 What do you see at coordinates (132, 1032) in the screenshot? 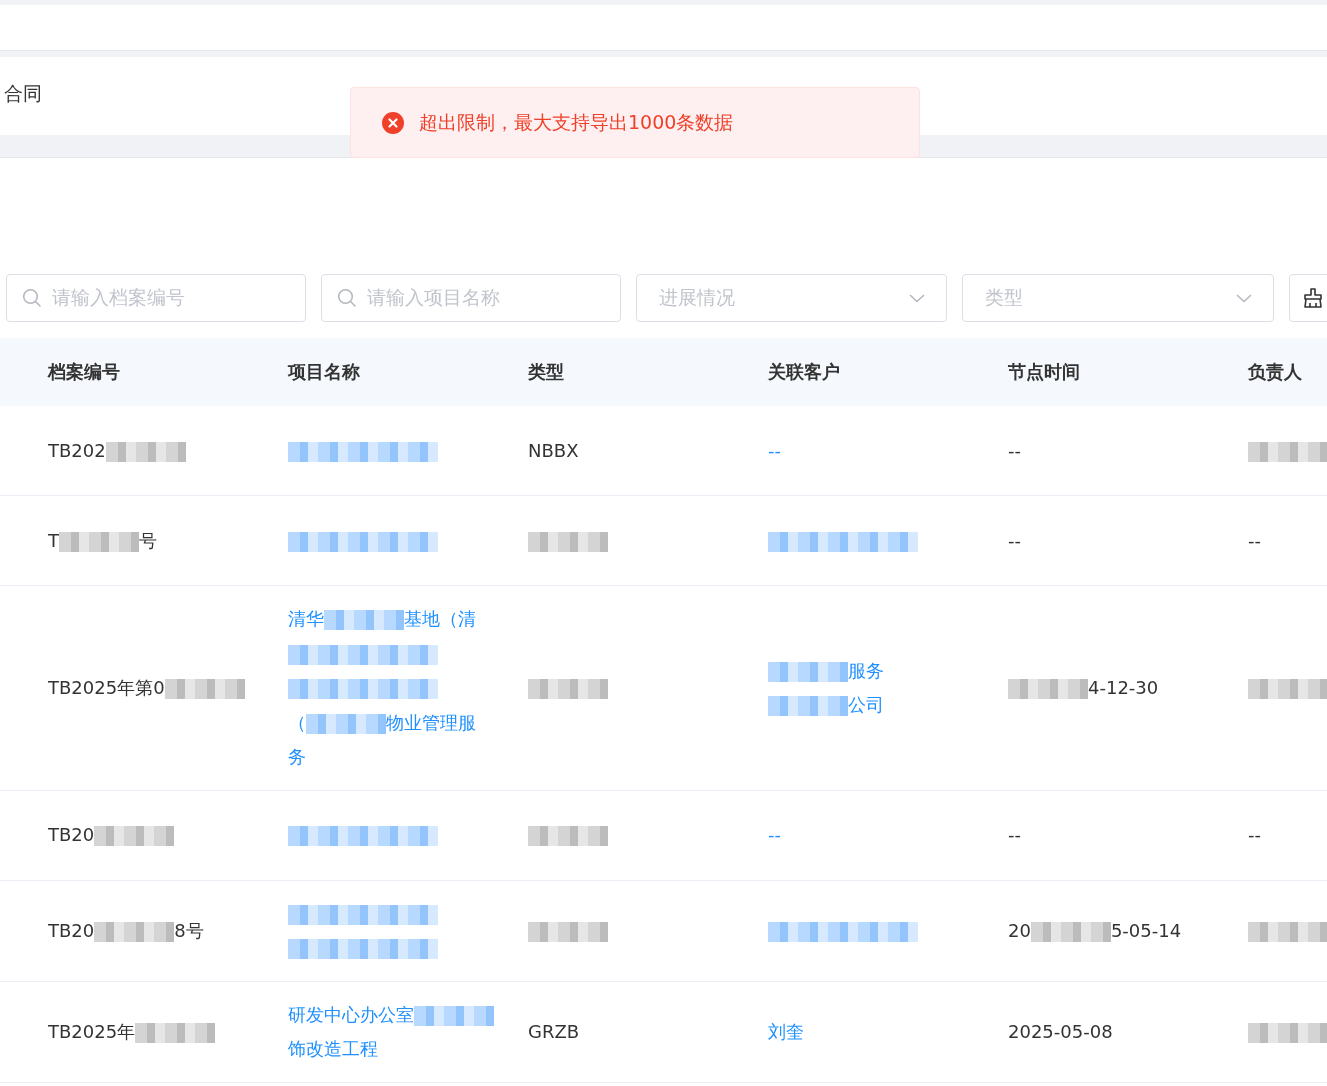
I see `table-cell: TB2025年` at bounding box center [132, 1032].